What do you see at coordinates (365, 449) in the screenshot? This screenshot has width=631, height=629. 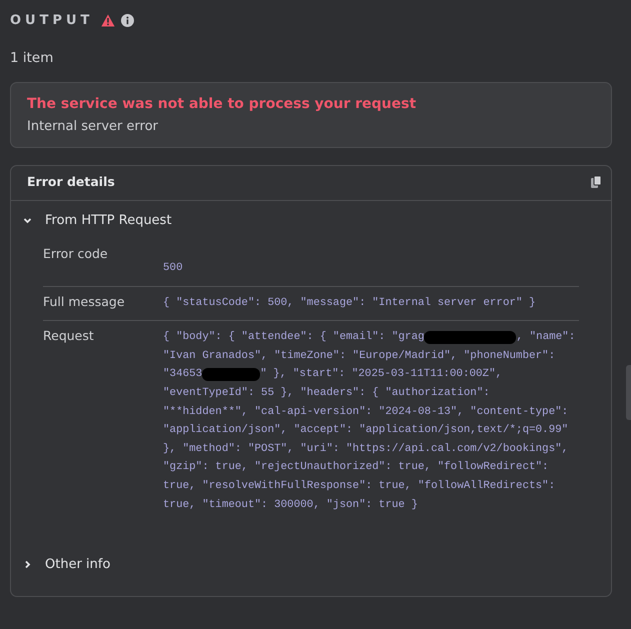 I see `code-text: }, "method": "POST", "uri": "https://api.cal.com/v2/bookings",` at bounding box center [365, 449].